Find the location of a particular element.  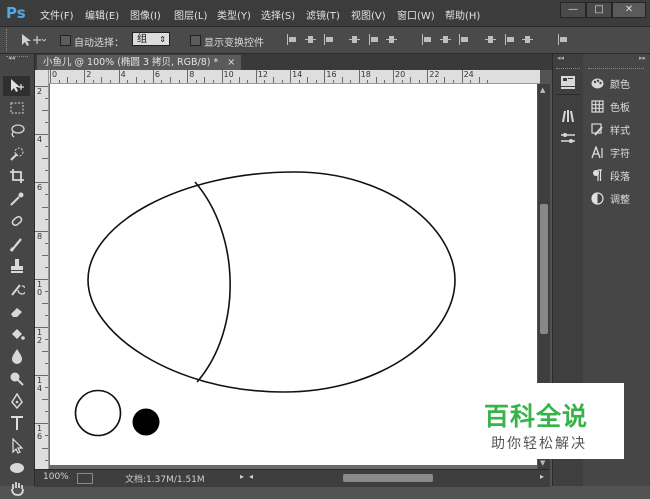

close-window-button: ✕ is located at coordinates (629, 10).